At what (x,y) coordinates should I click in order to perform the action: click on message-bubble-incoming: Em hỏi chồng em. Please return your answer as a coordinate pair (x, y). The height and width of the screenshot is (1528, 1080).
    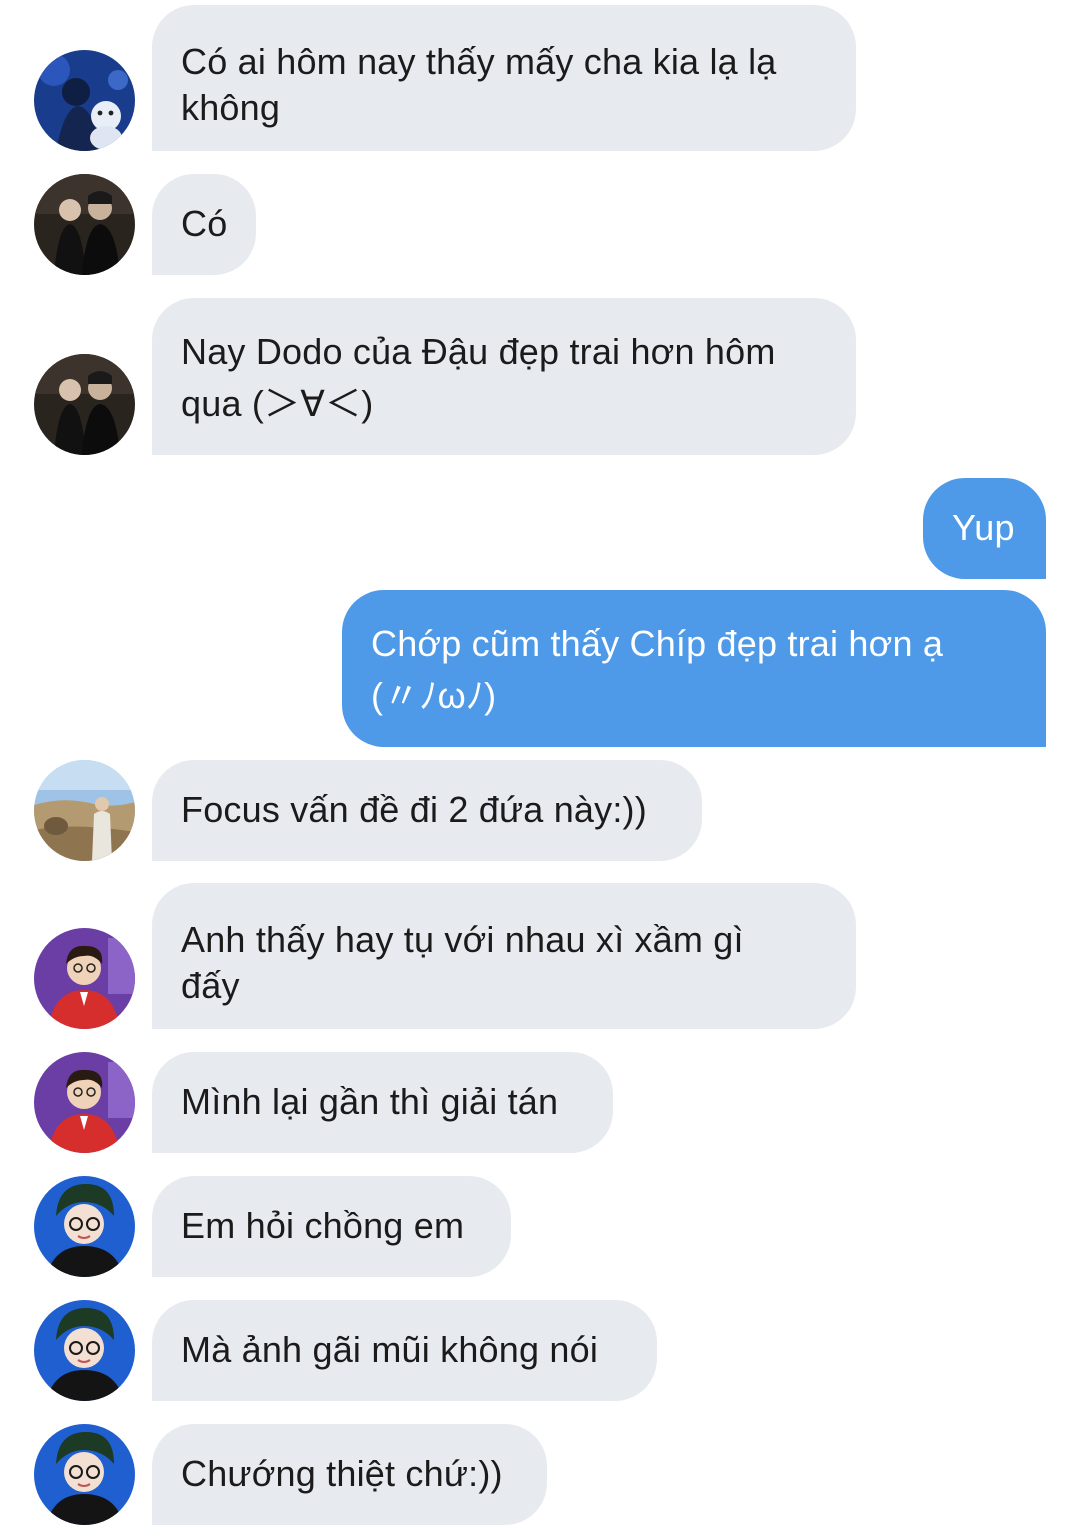
    Looking at the image, I should click on (331, 1226).